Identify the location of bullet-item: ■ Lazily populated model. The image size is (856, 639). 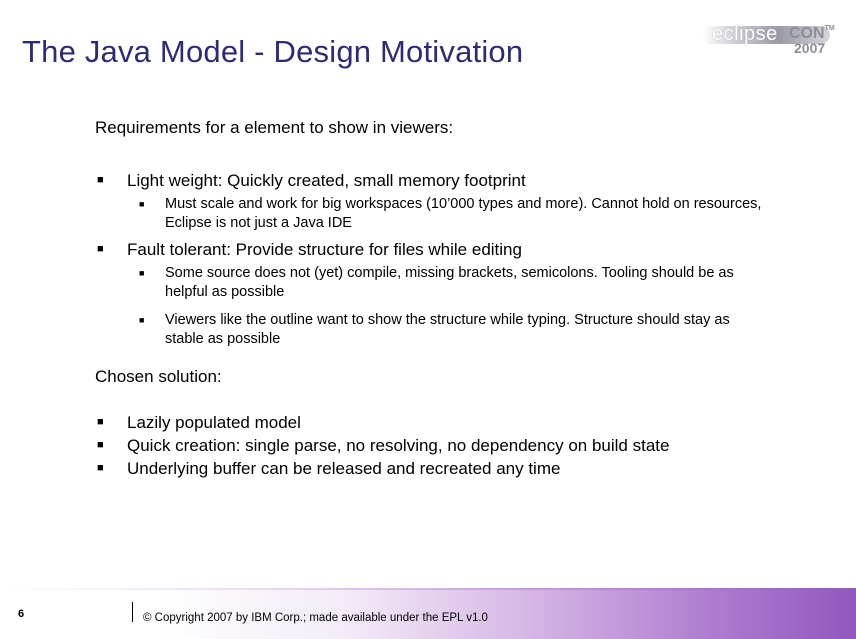
(445, 422).